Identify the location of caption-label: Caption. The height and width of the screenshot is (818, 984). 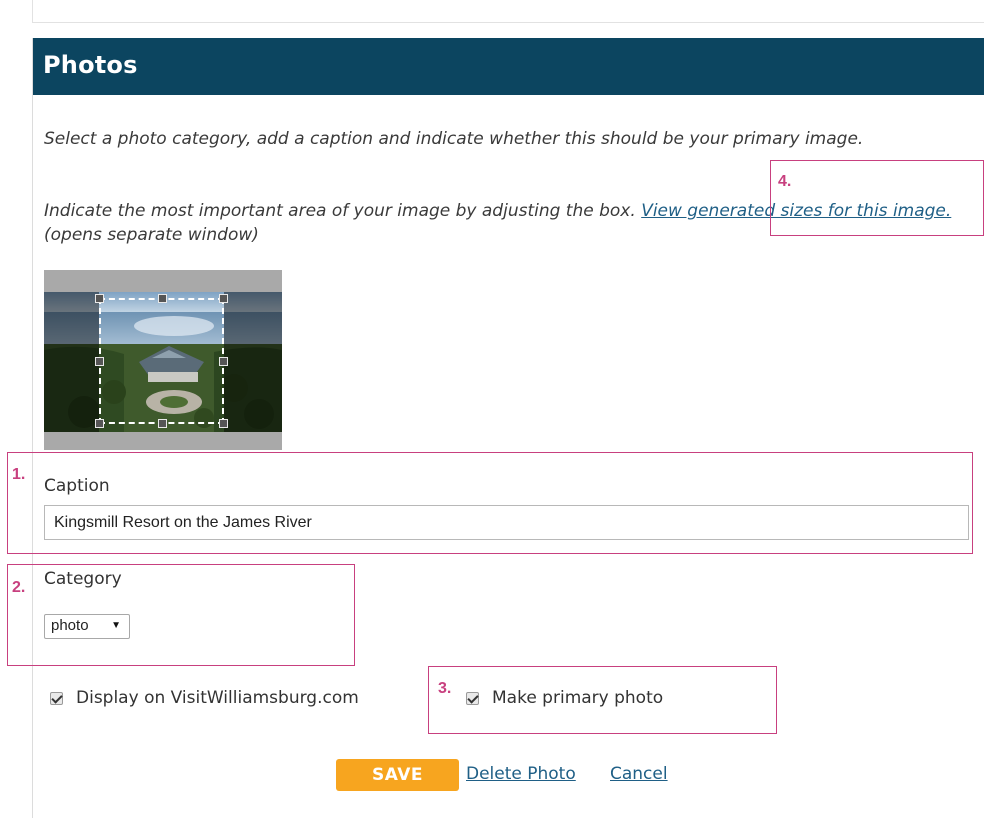
(77, 486).